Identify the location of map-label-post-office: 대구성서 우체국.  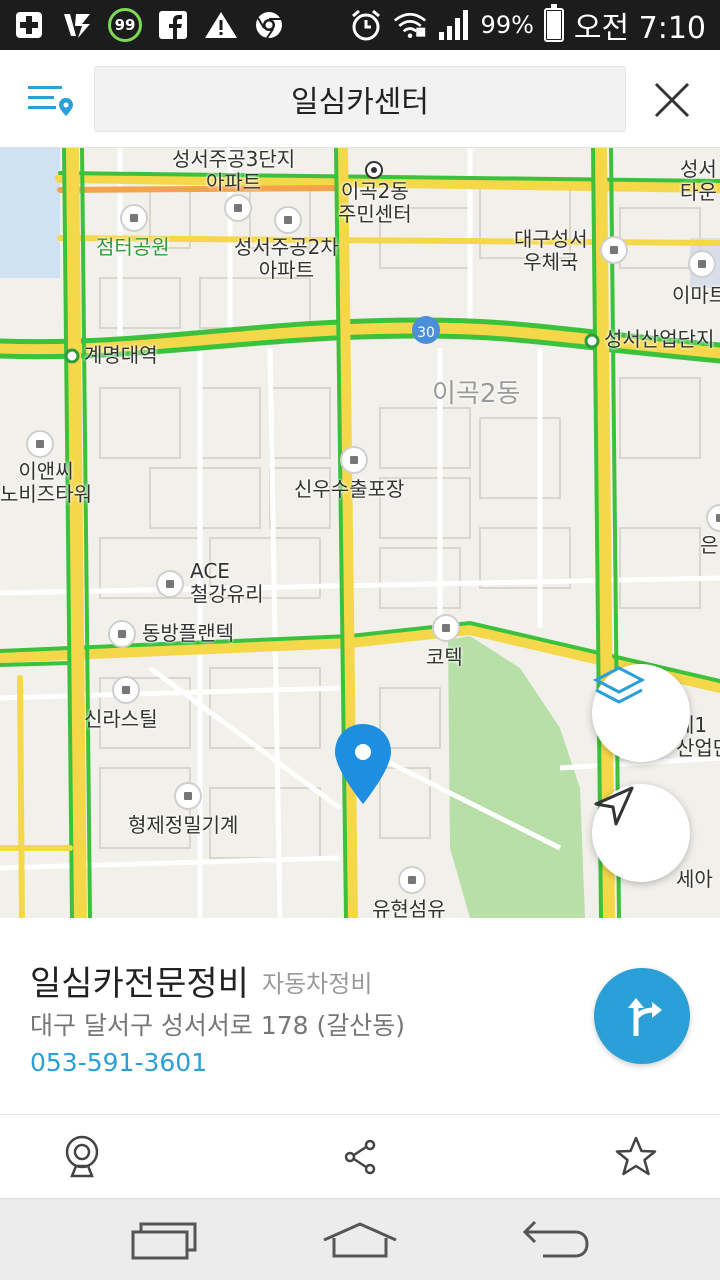
(551, 250).